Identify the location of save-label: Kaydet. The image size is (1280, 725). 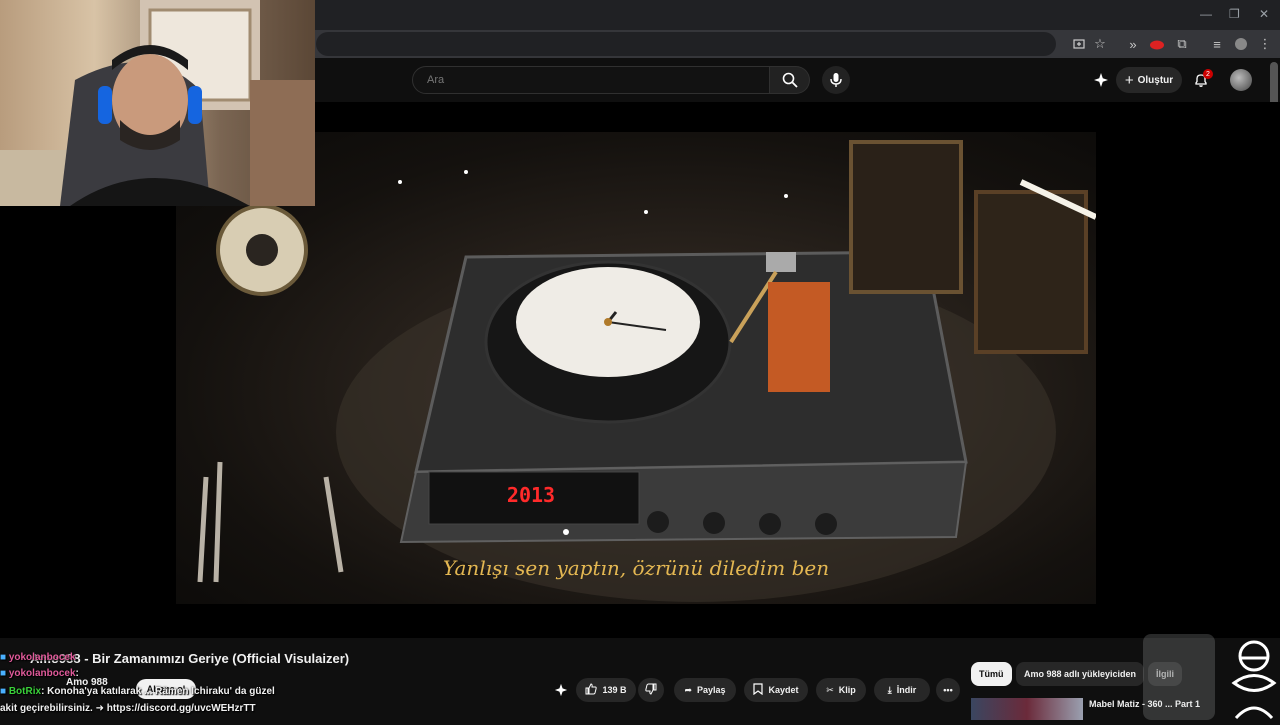
(783, 690).